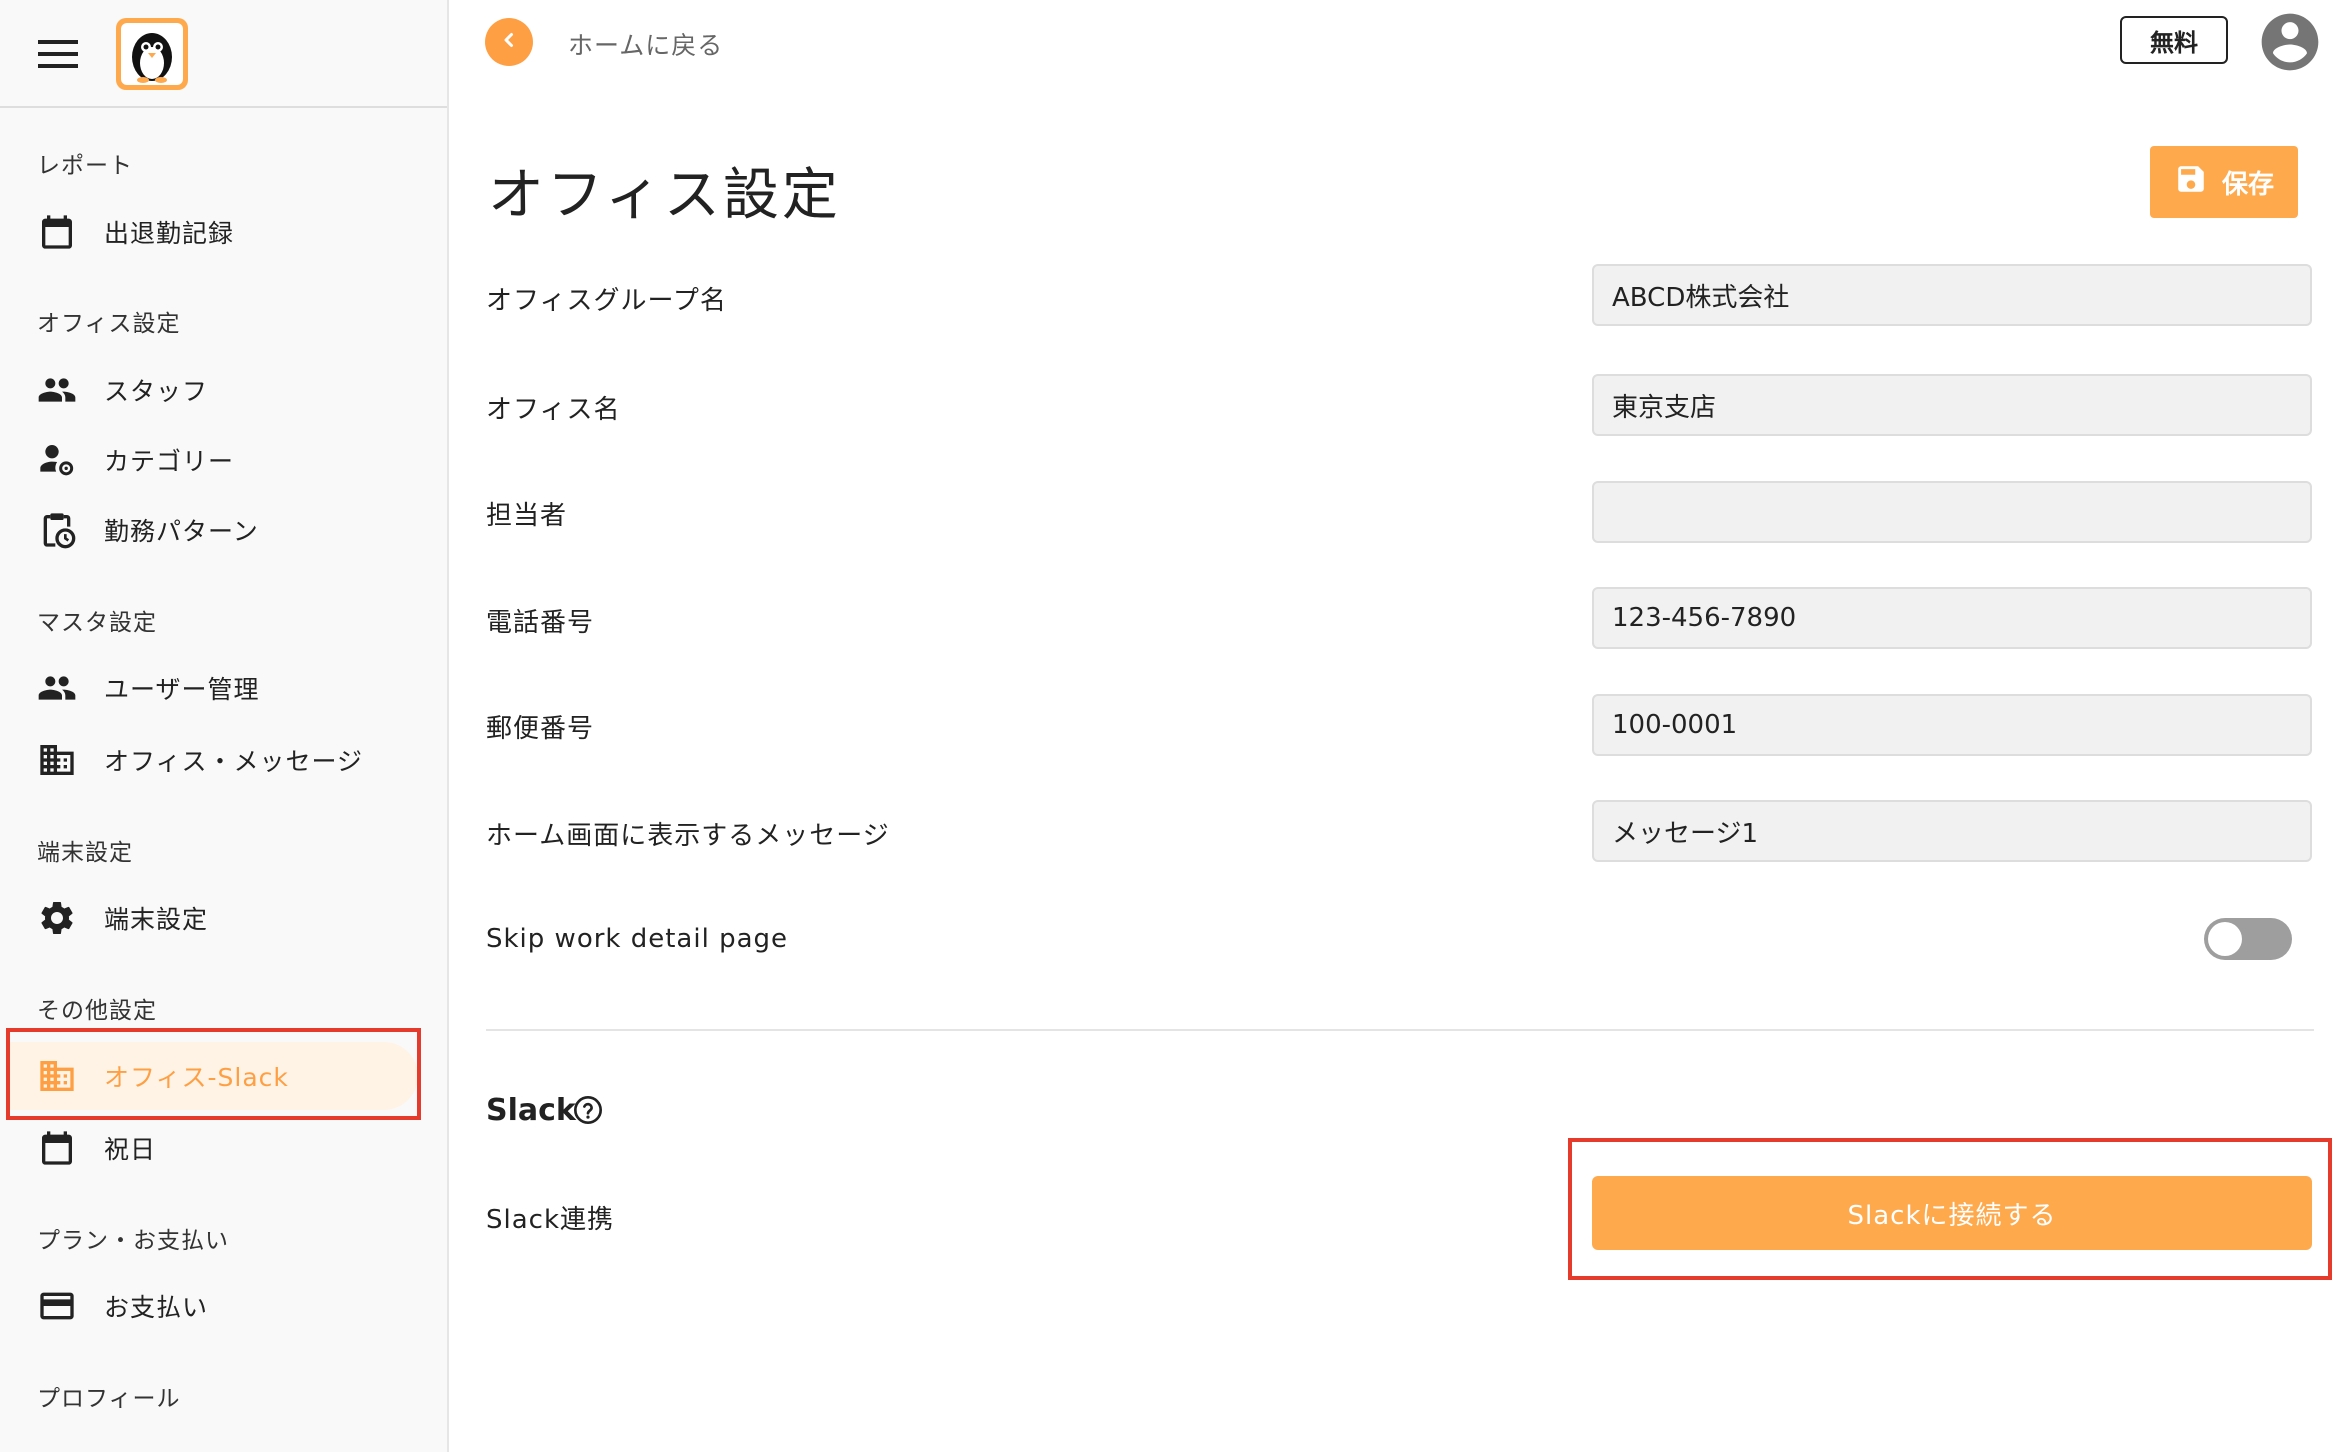 Image resolution: width=2348 pixels, height=1452 pixels. I want to click on sidebar-item-holiday: 祝日, so click(213, 1148).